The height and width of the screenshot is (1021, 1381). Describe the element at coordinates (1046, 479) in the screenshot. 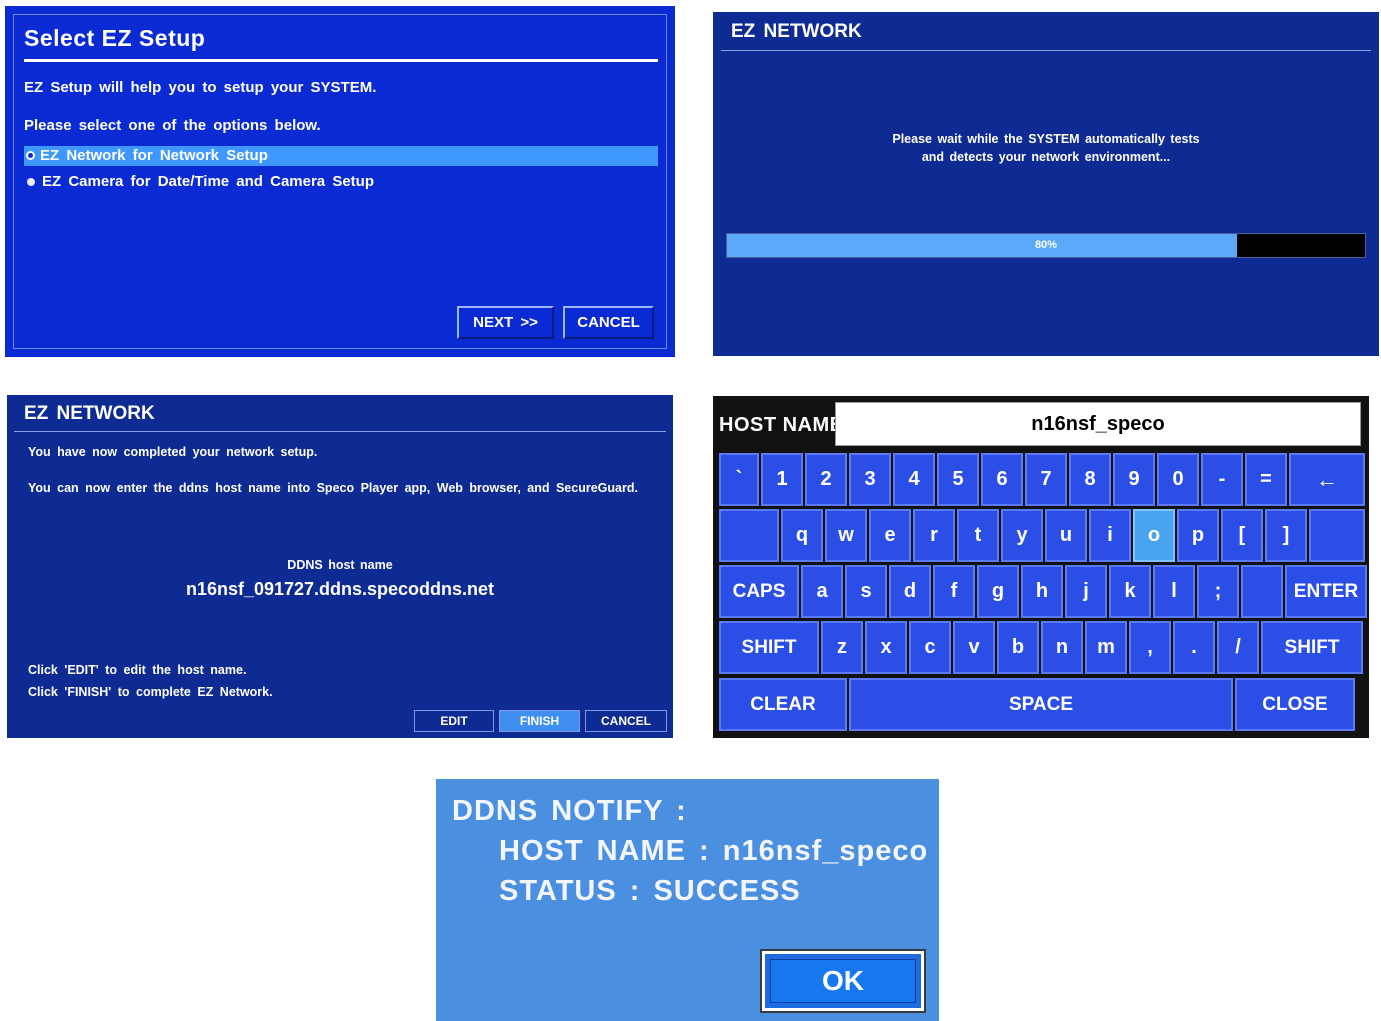

I see `key-7: 7` at that location.